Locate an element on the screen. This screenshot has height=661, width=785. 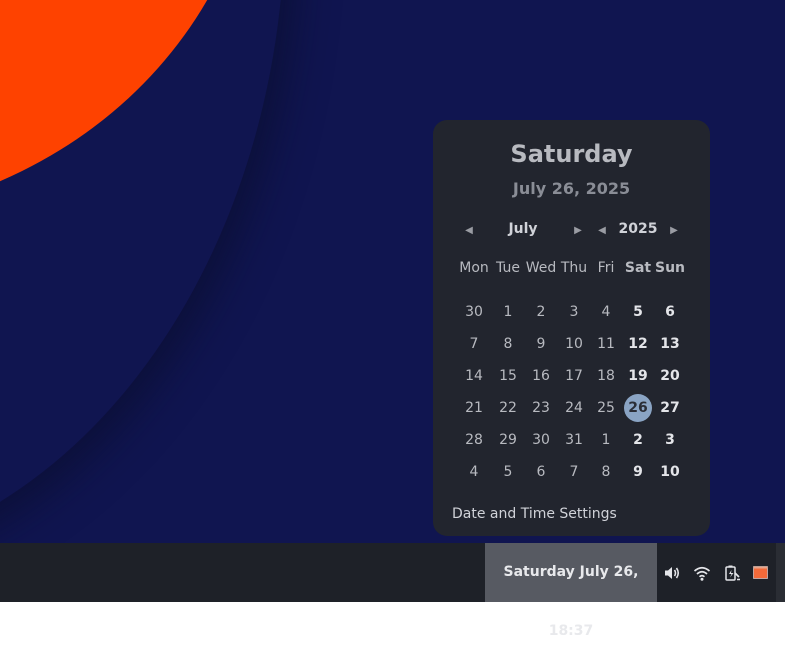
calendar-day: 17 is located at coordinates (574, 376).